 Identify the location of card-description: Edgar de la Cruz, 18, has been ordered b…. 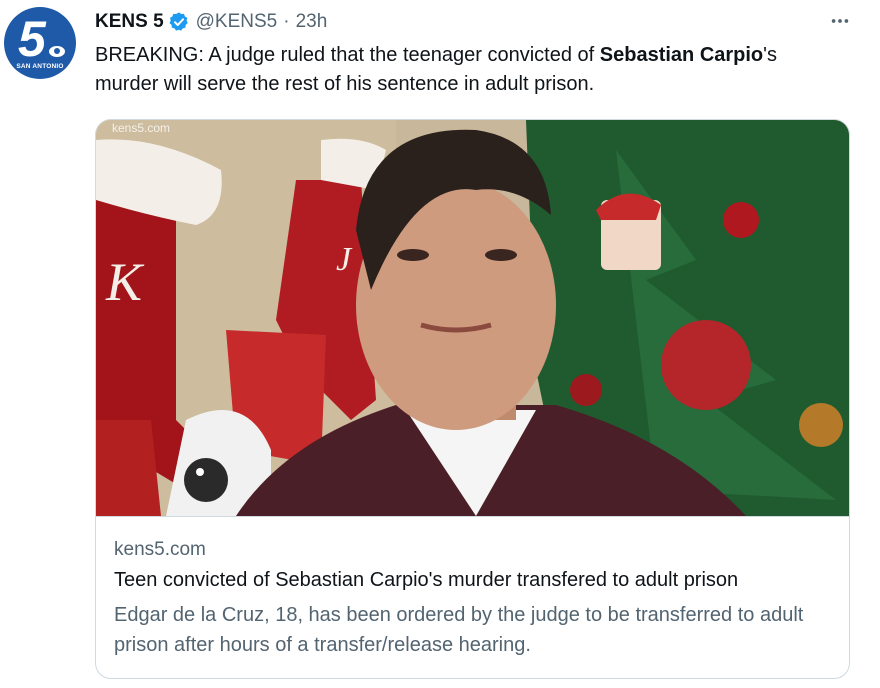
(459, 630).